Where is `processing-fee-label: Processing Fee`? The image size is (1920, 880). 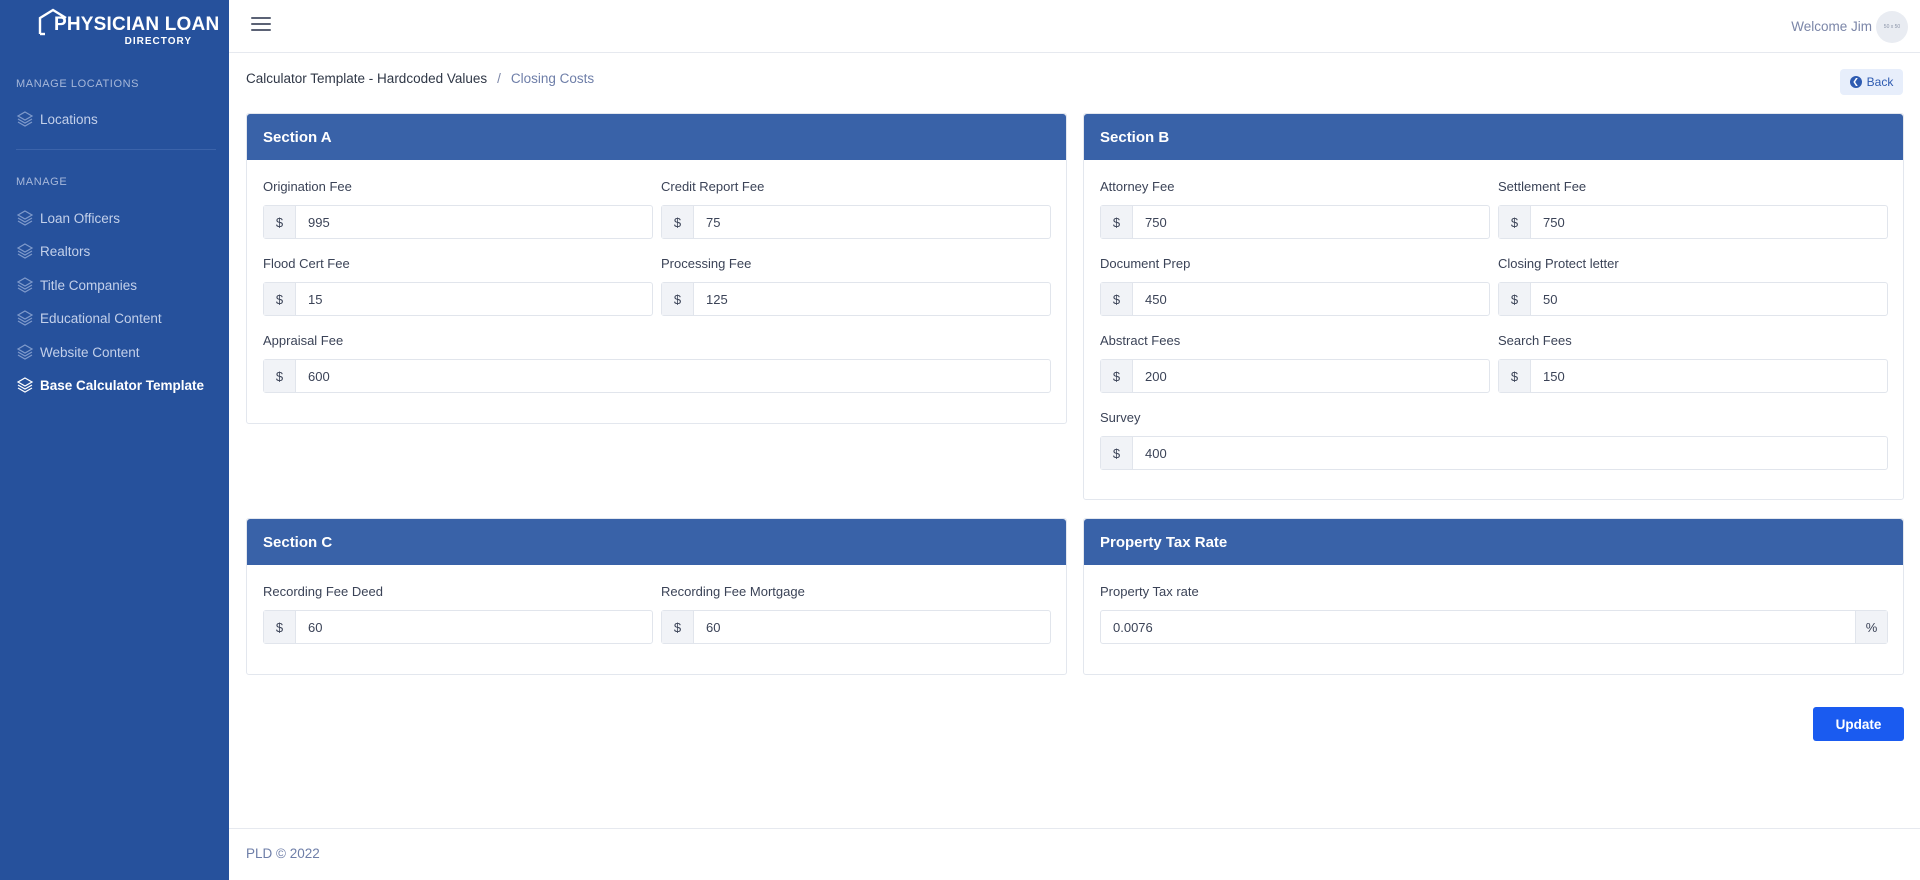 processing-fee-label: Processing Fee is located at coordinates (706, 263).